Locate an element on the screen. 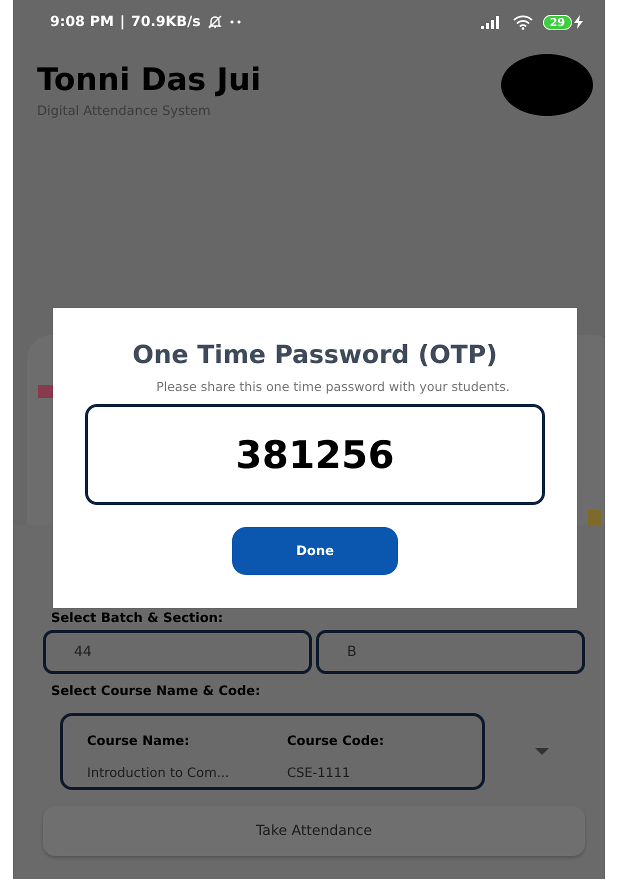  dialog-message: Please share this one time password with your students. is located at coordinates (333, 386).